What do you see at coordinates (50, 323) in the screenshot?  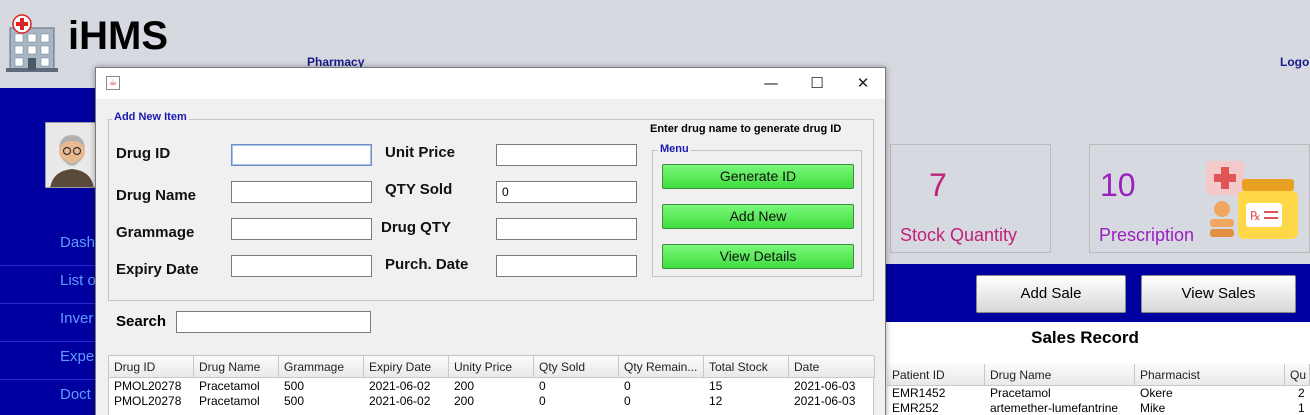 I see `sidebar-item-inventory: Inver` at bounding box center [50, 323].